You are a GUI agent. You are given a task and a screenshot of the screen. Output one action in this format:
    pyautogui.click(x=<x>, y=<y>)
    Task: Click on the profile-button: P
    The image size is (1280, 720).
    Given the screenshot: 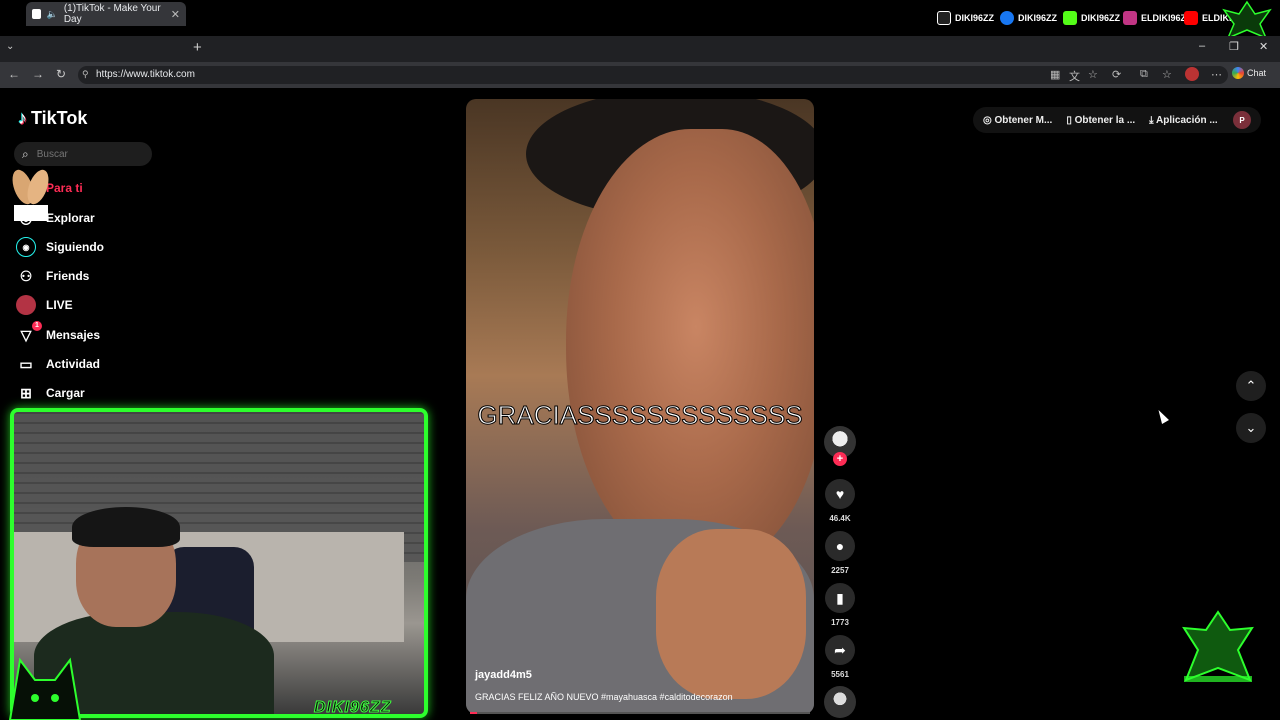 What is the action you would take?
    pyautogui.click(x=1242, y=120)
    